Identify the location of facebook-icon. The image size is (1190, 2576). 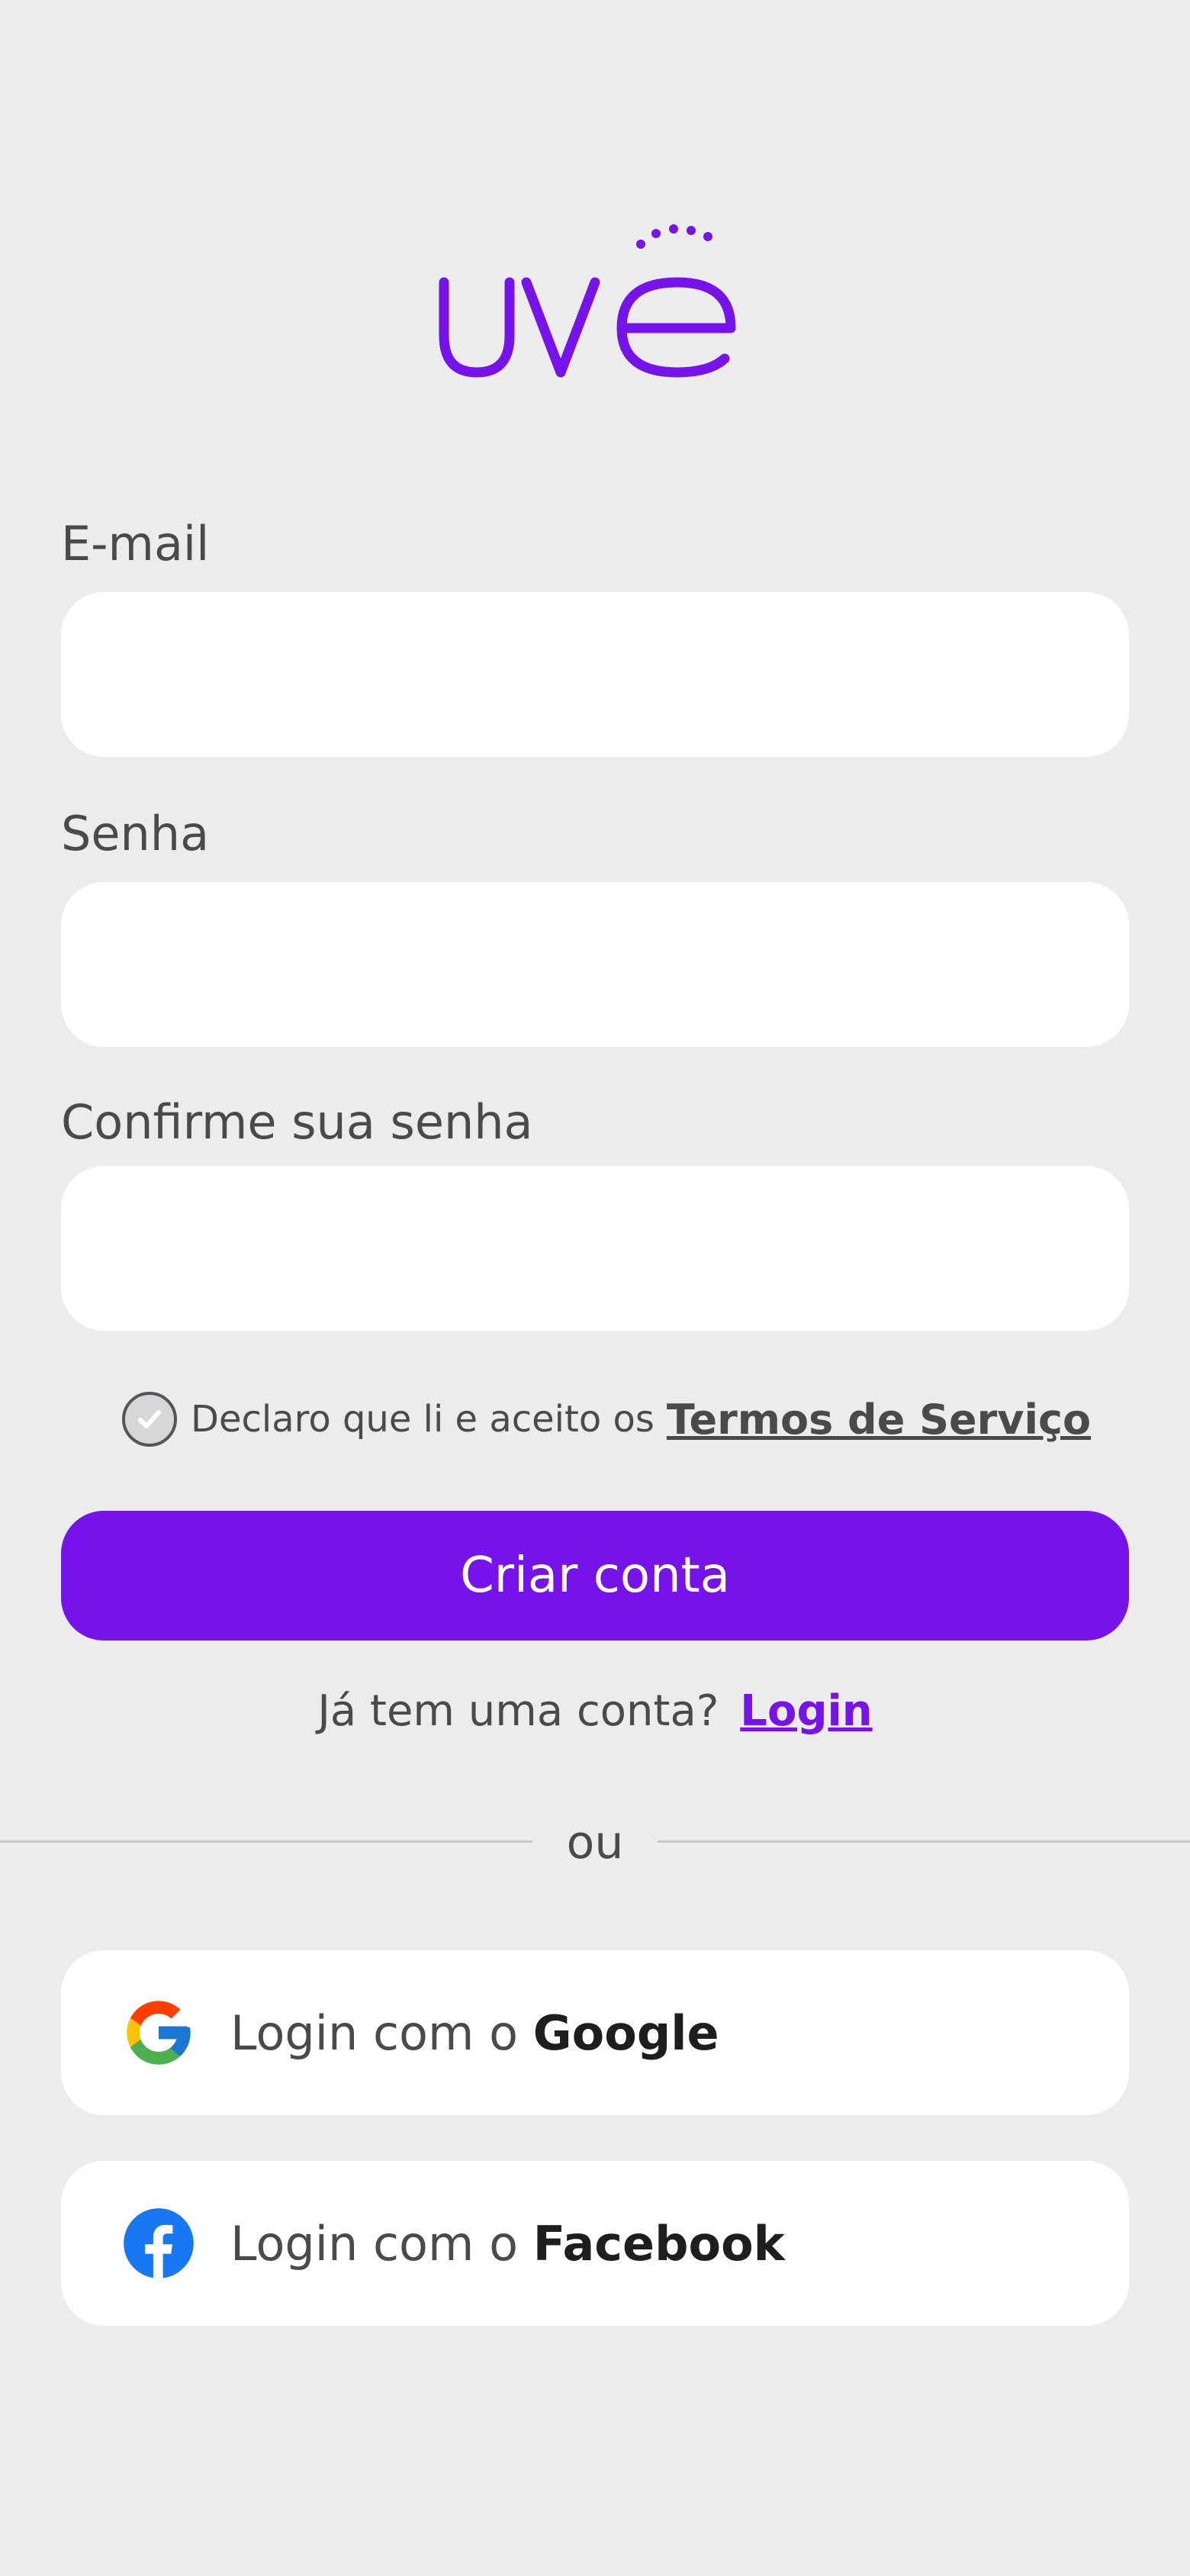
(159, 2243).